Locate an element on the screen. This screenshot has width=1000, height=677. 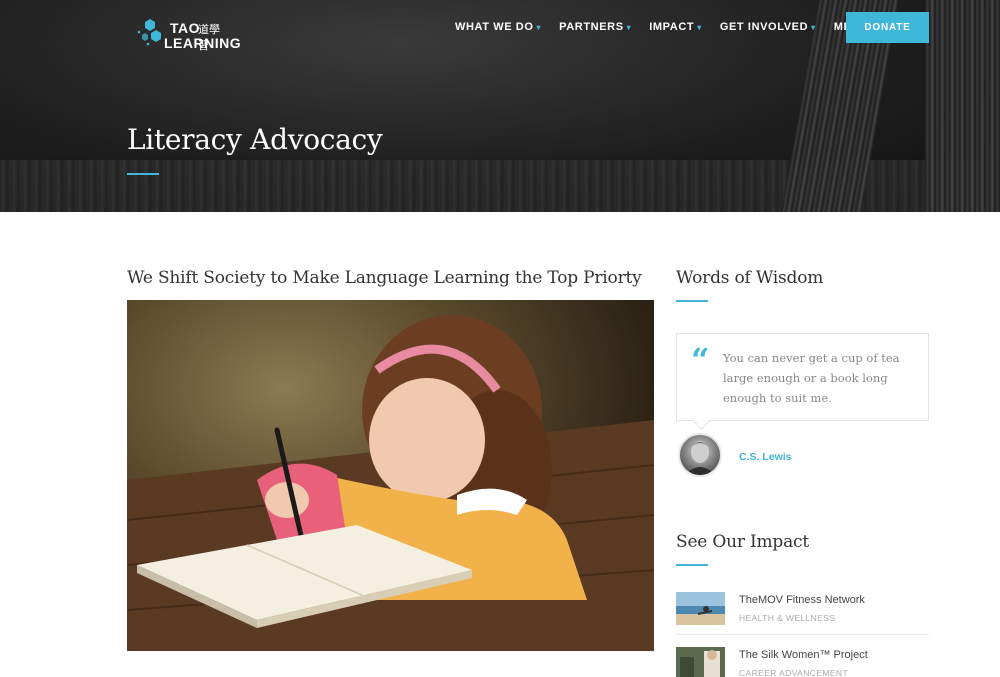
impact-category: HEALTH & WELLNESS is located at coordinates (787, 618).